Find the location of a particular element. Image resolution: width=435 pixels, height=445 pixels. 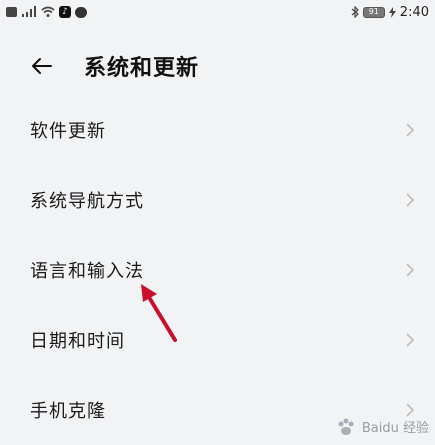

list-item-label: 手机克隆 is located at coordinates (68, 411).